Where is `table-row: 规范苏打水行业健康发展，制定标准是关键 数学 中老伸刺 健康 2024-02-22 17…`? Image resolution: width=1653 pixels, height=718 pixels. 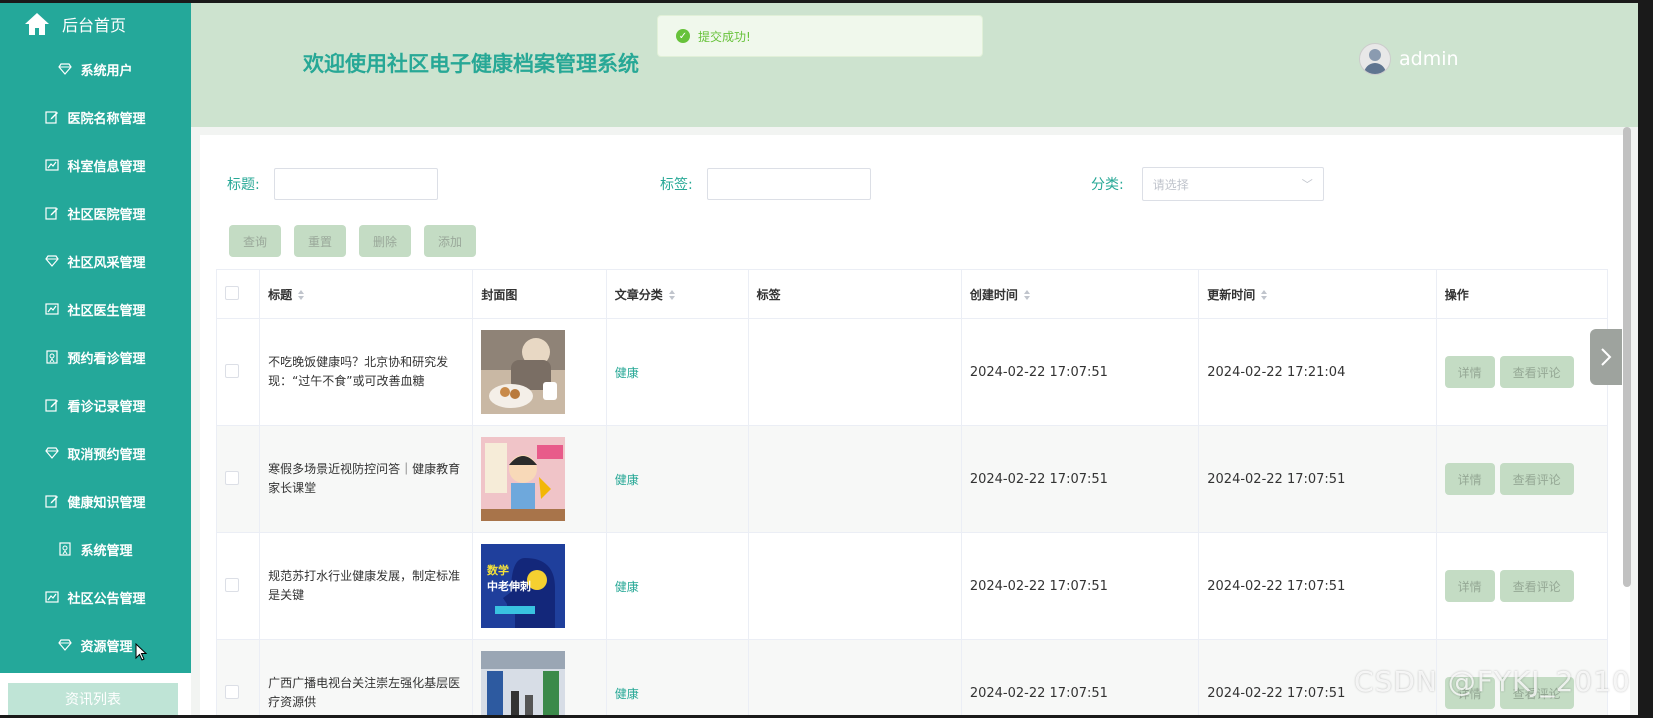 table-row: 规范苏打水行业健康发展，制定标准是关键 数学 中老伸刺 健康 2024-02-22 17… is located at coordinates (912, 586).